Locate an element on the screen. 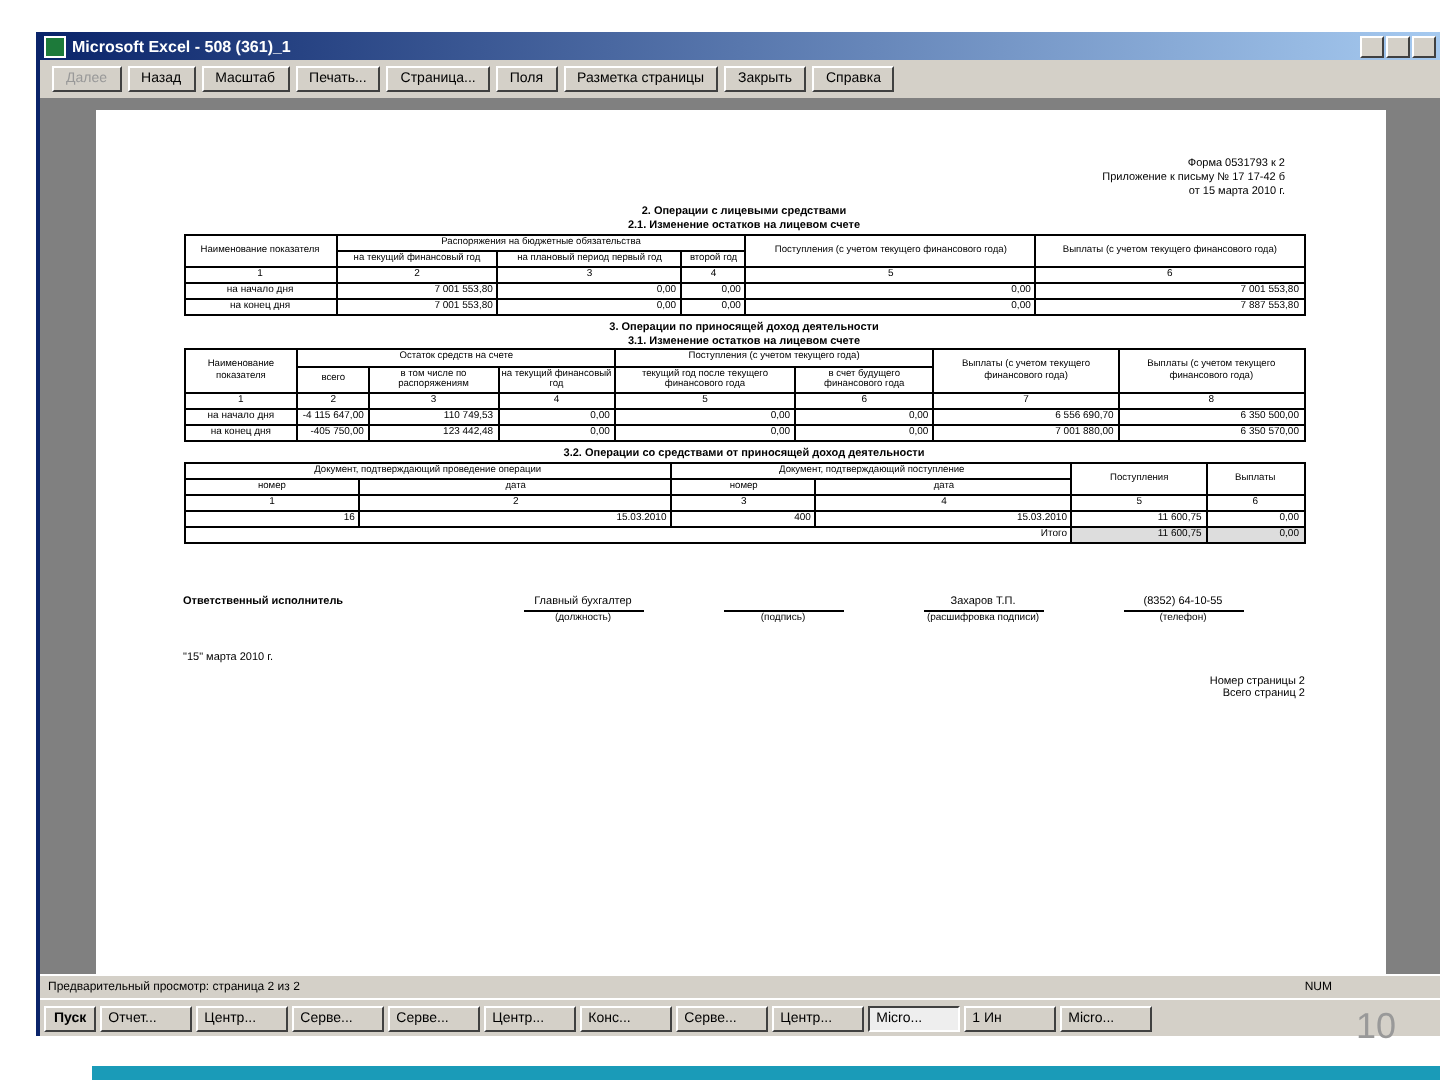 The image size is (1440, 1080). slide-number: 10 is located at coordinates (1375, 1026).